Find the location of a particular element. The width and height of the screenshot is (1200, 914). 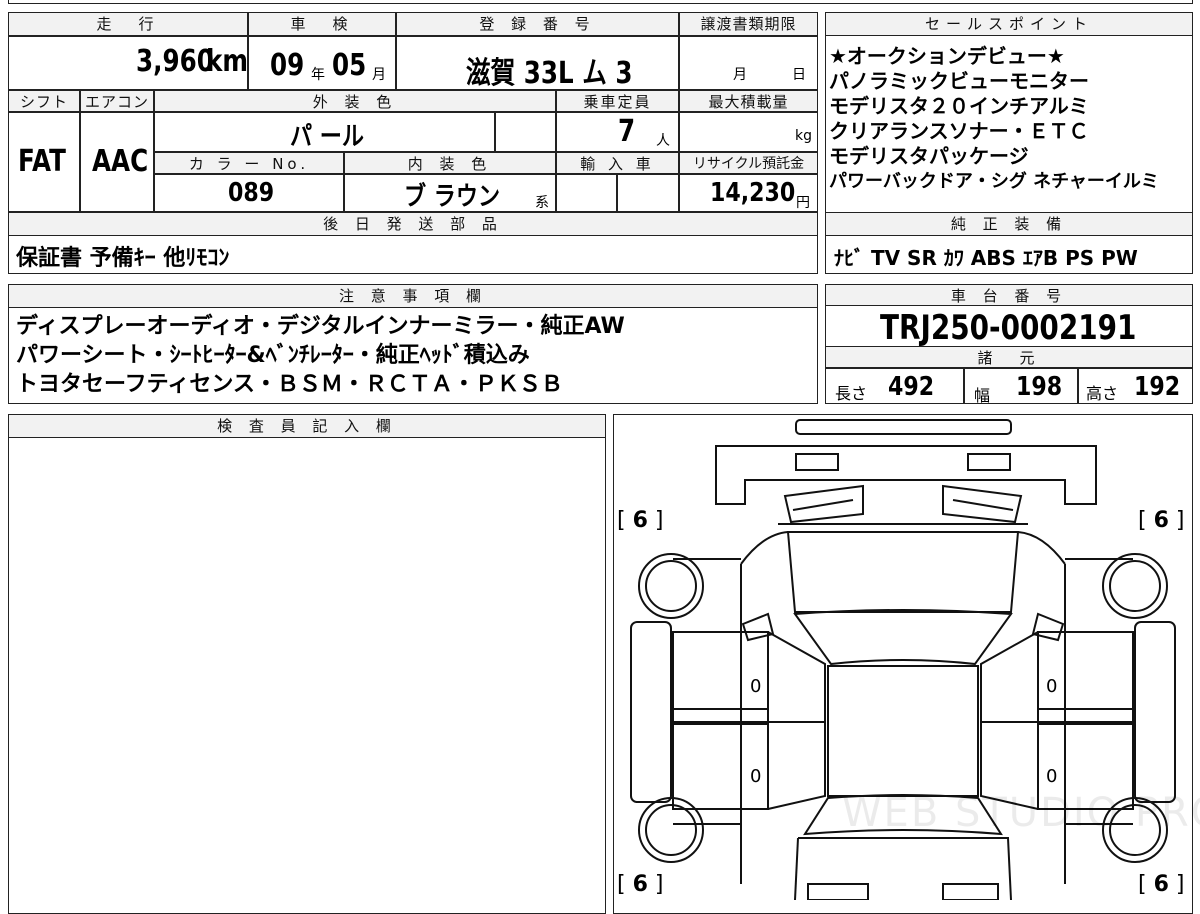

registration-header: 登 録 番 号 is located at coordinates (537, 24).